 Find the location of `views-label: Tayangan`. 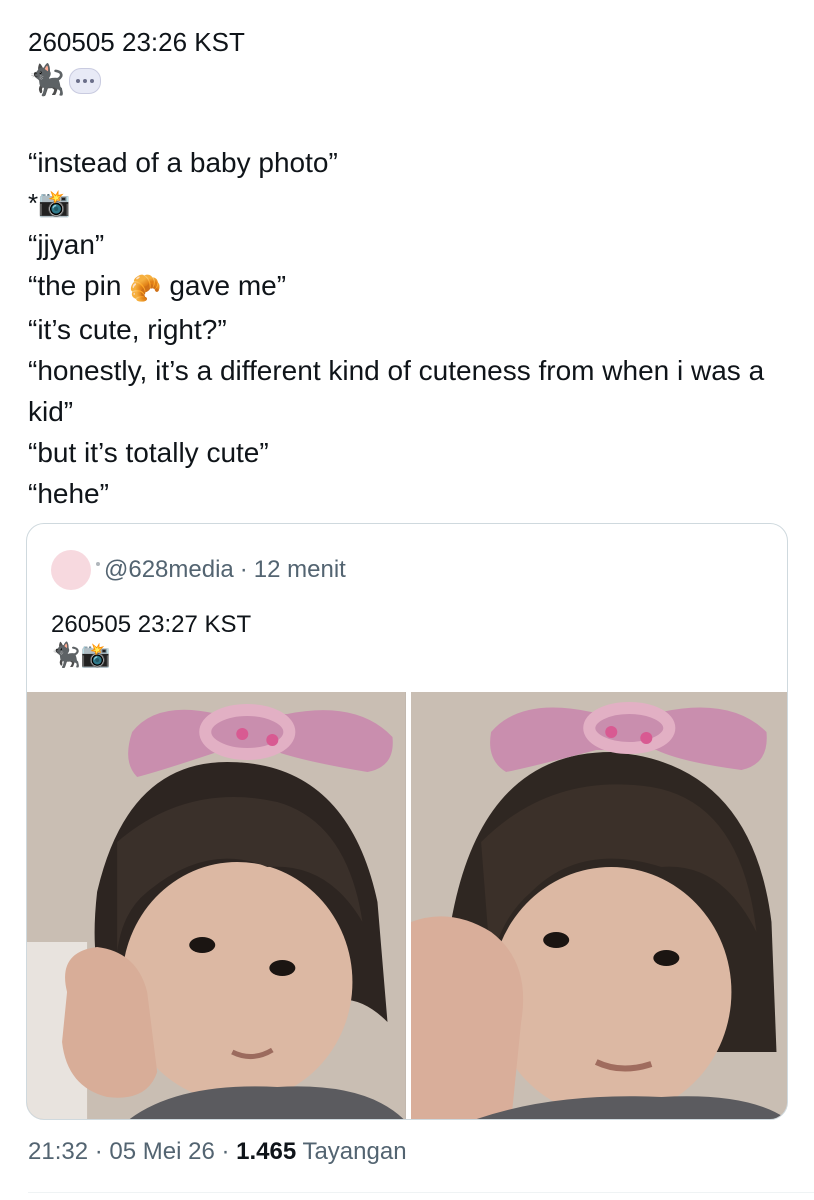

views-label: Tayangan is located at coordinates (354, 1151).